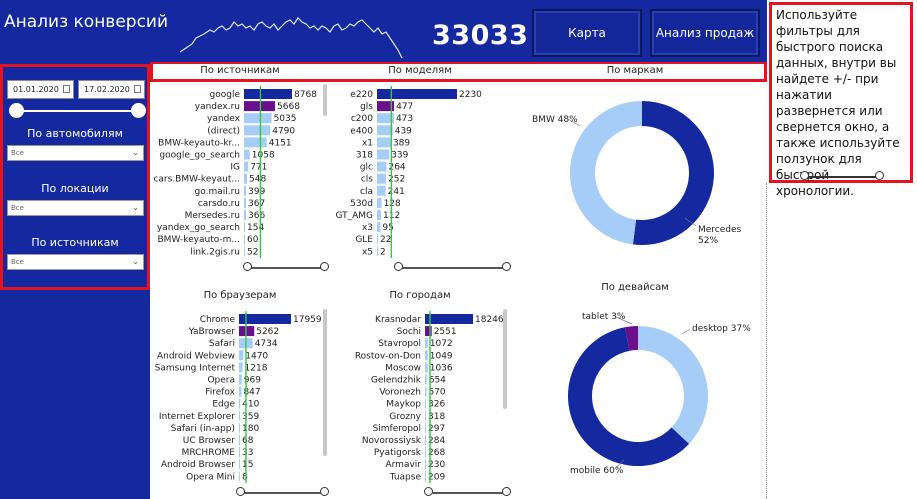 Image resolution: width=917 pixels, height=499 pixels. I want to click on sources-filter-select: Все ⌄, so click(75, 262).